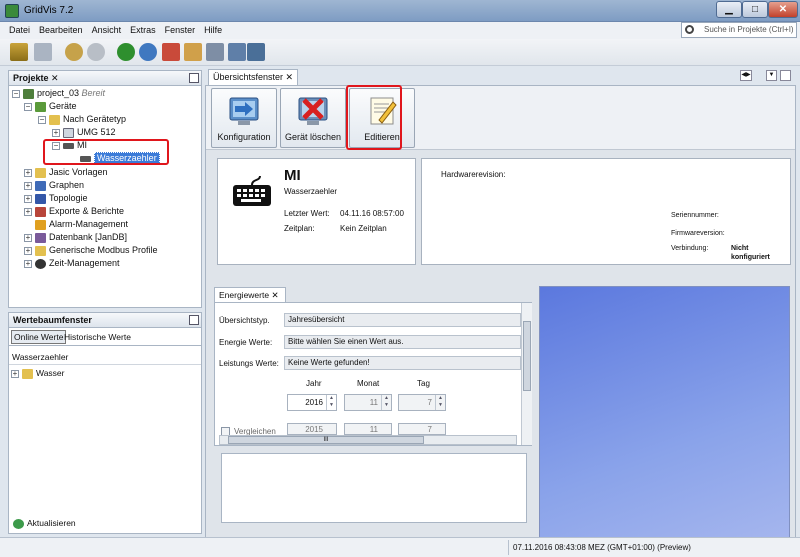 The image size is (800, 557). What do you see at coordinates (44, 523) in the screenshot?
I see `refresh-button: Aktualisieren` at bounding box center [44, 523].